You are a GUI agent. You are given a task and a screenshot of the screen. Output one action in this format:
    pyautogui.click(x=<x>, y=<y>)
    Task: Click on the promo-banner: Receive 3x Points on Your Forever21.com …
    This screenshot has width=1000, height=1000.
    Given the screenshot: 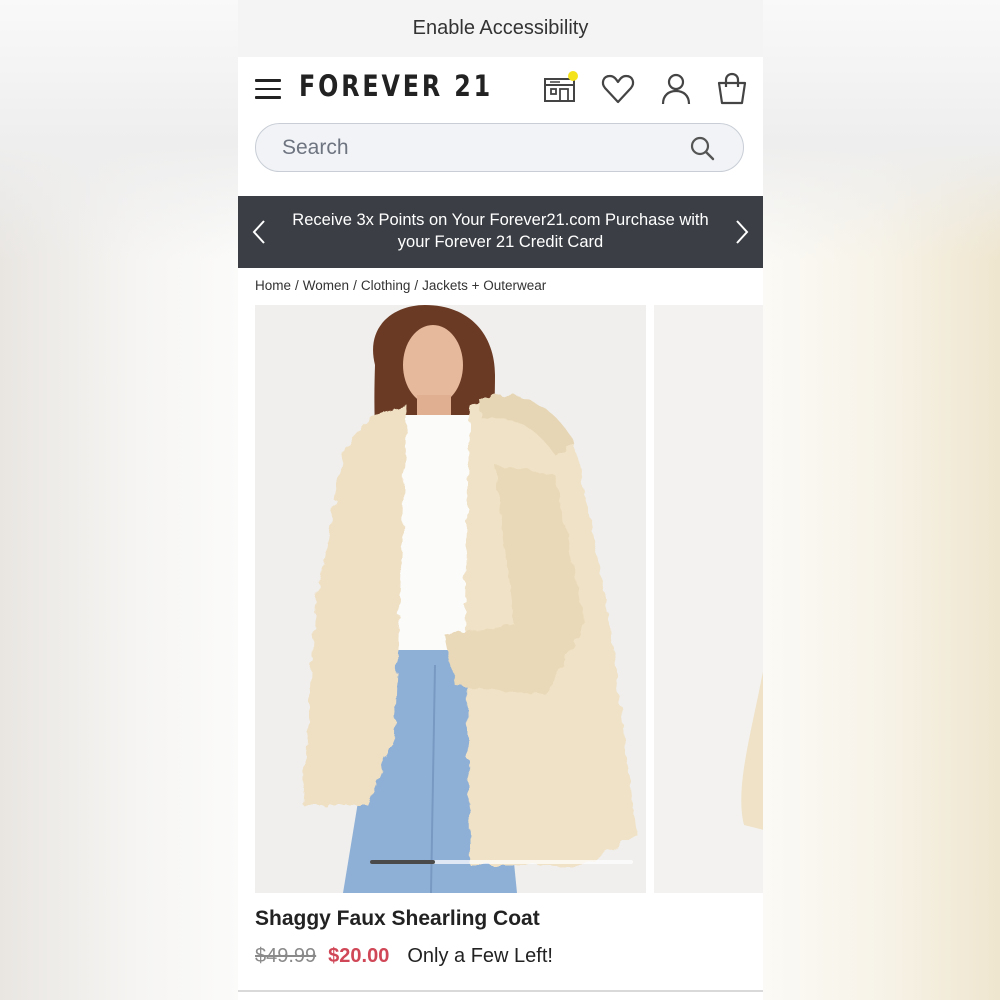 What is the action you would take?
    pyautogui.click(x=500, y=232)
    